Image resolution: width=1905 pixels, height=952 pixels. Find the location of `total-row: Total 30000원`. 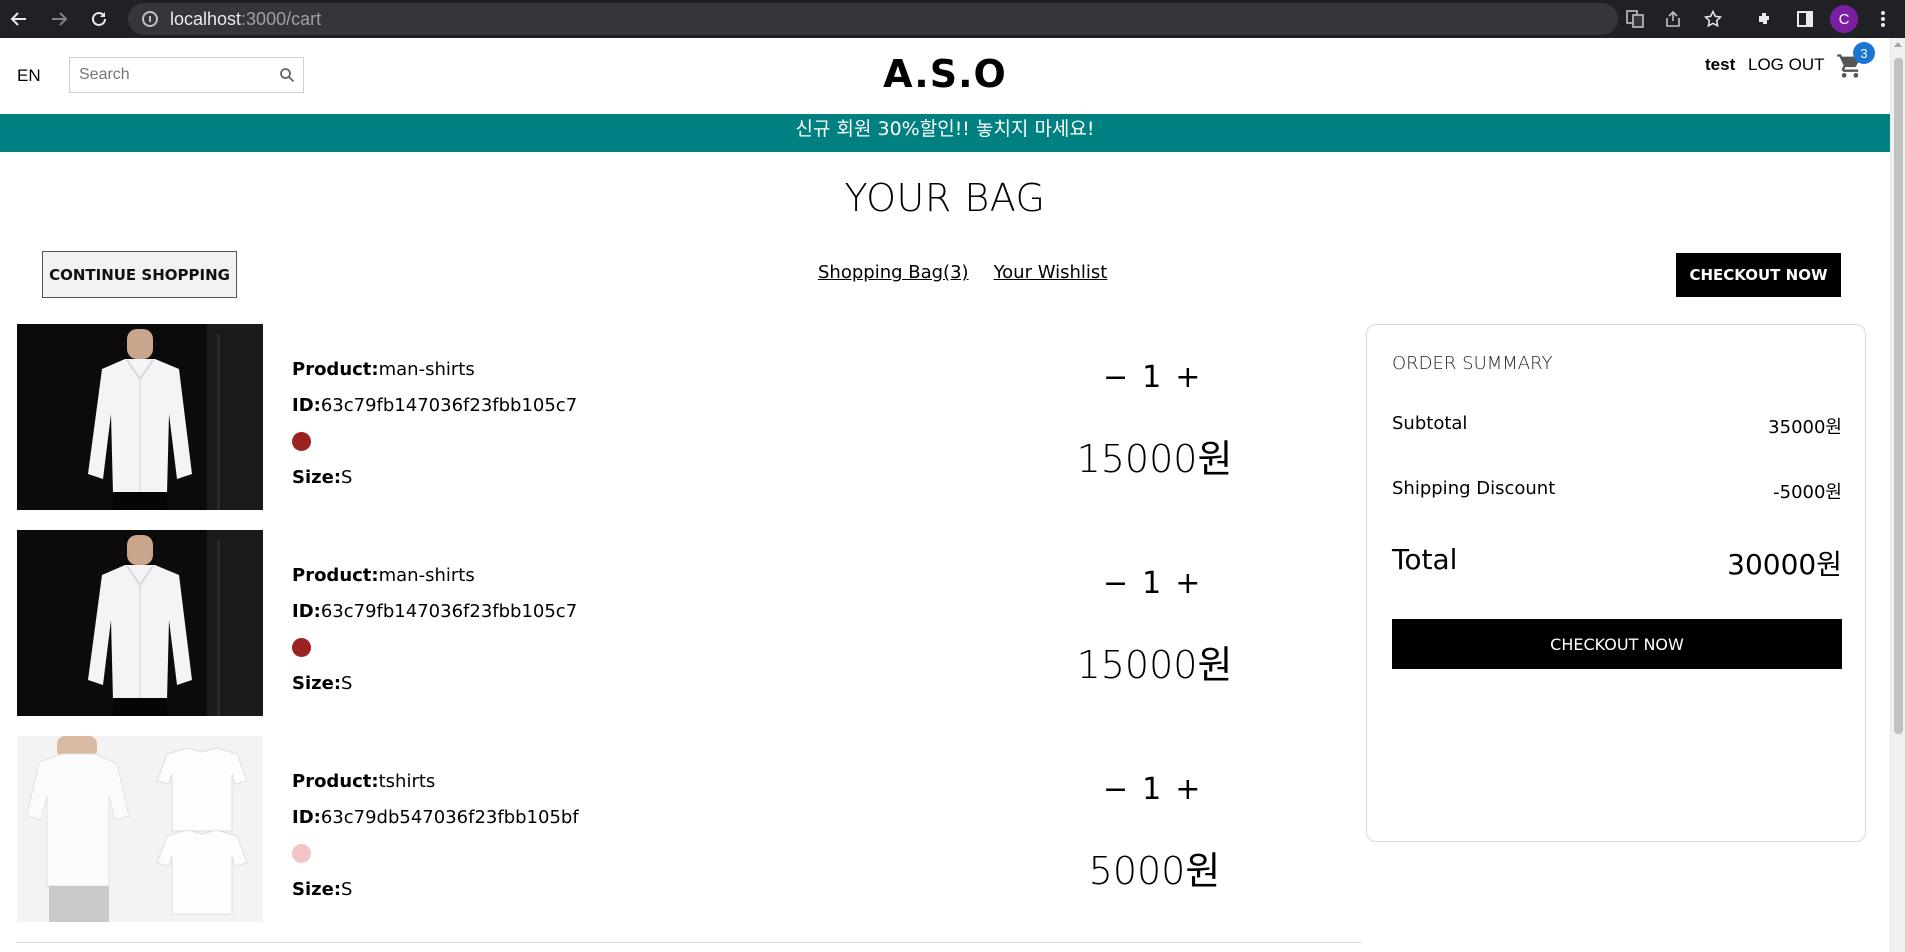

total-row: Total 30000원 is located at coordinates (1617, 563).